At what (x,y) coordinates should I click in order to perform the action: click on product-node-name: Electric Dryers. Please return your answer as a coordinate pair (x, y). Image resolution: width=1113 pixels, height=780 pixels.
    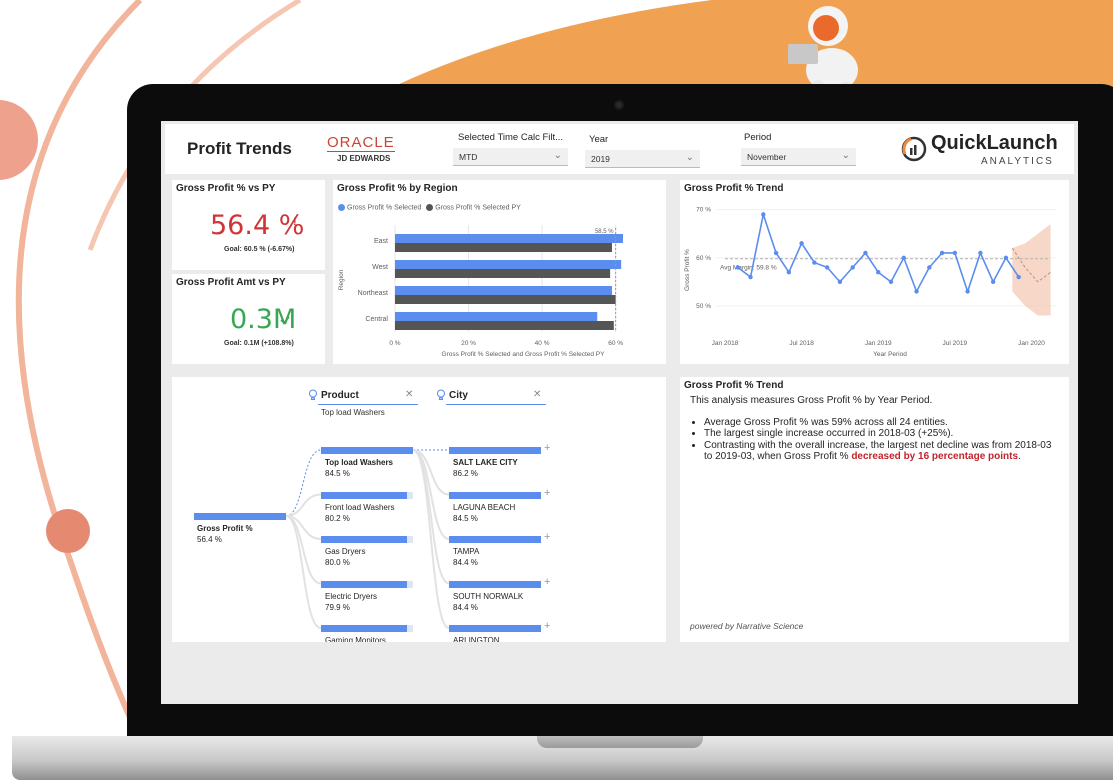
    Looking at the image, I should click on (351, 596).